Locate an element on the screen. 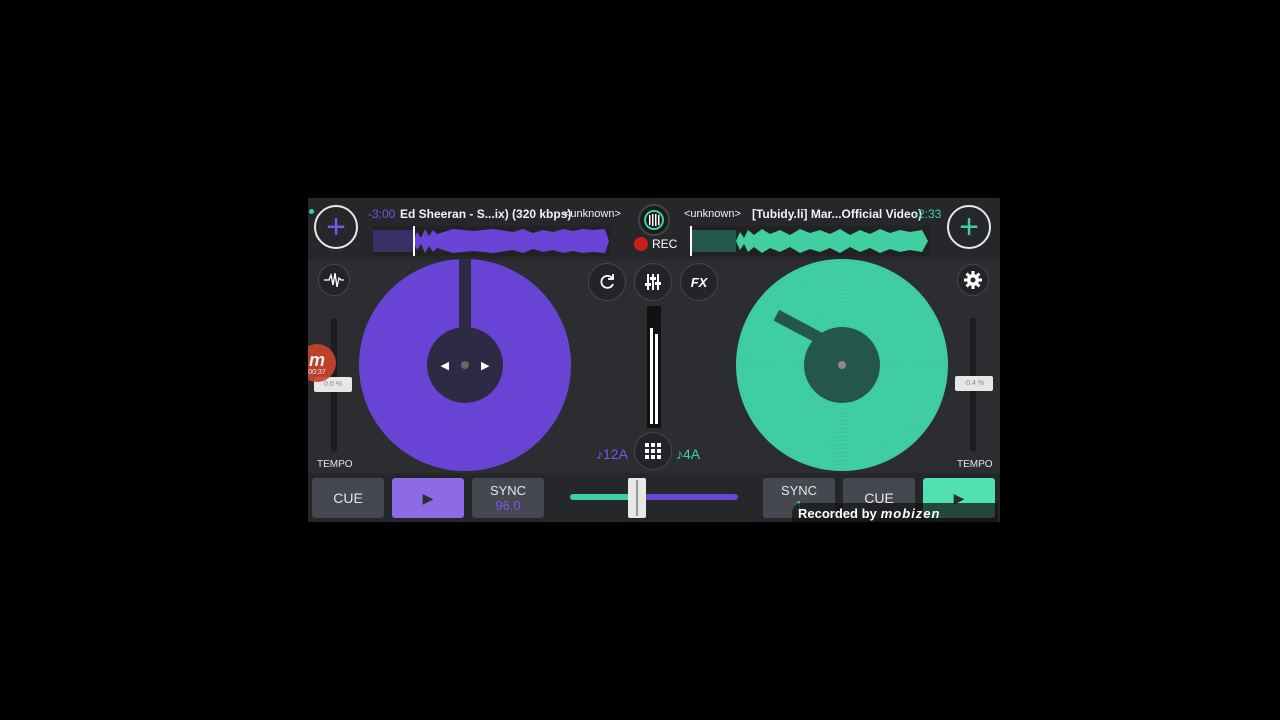 Image resolution: width=1280 pixels, height=720 pixels. equalizer-icon is located at coordinates (653, 282).